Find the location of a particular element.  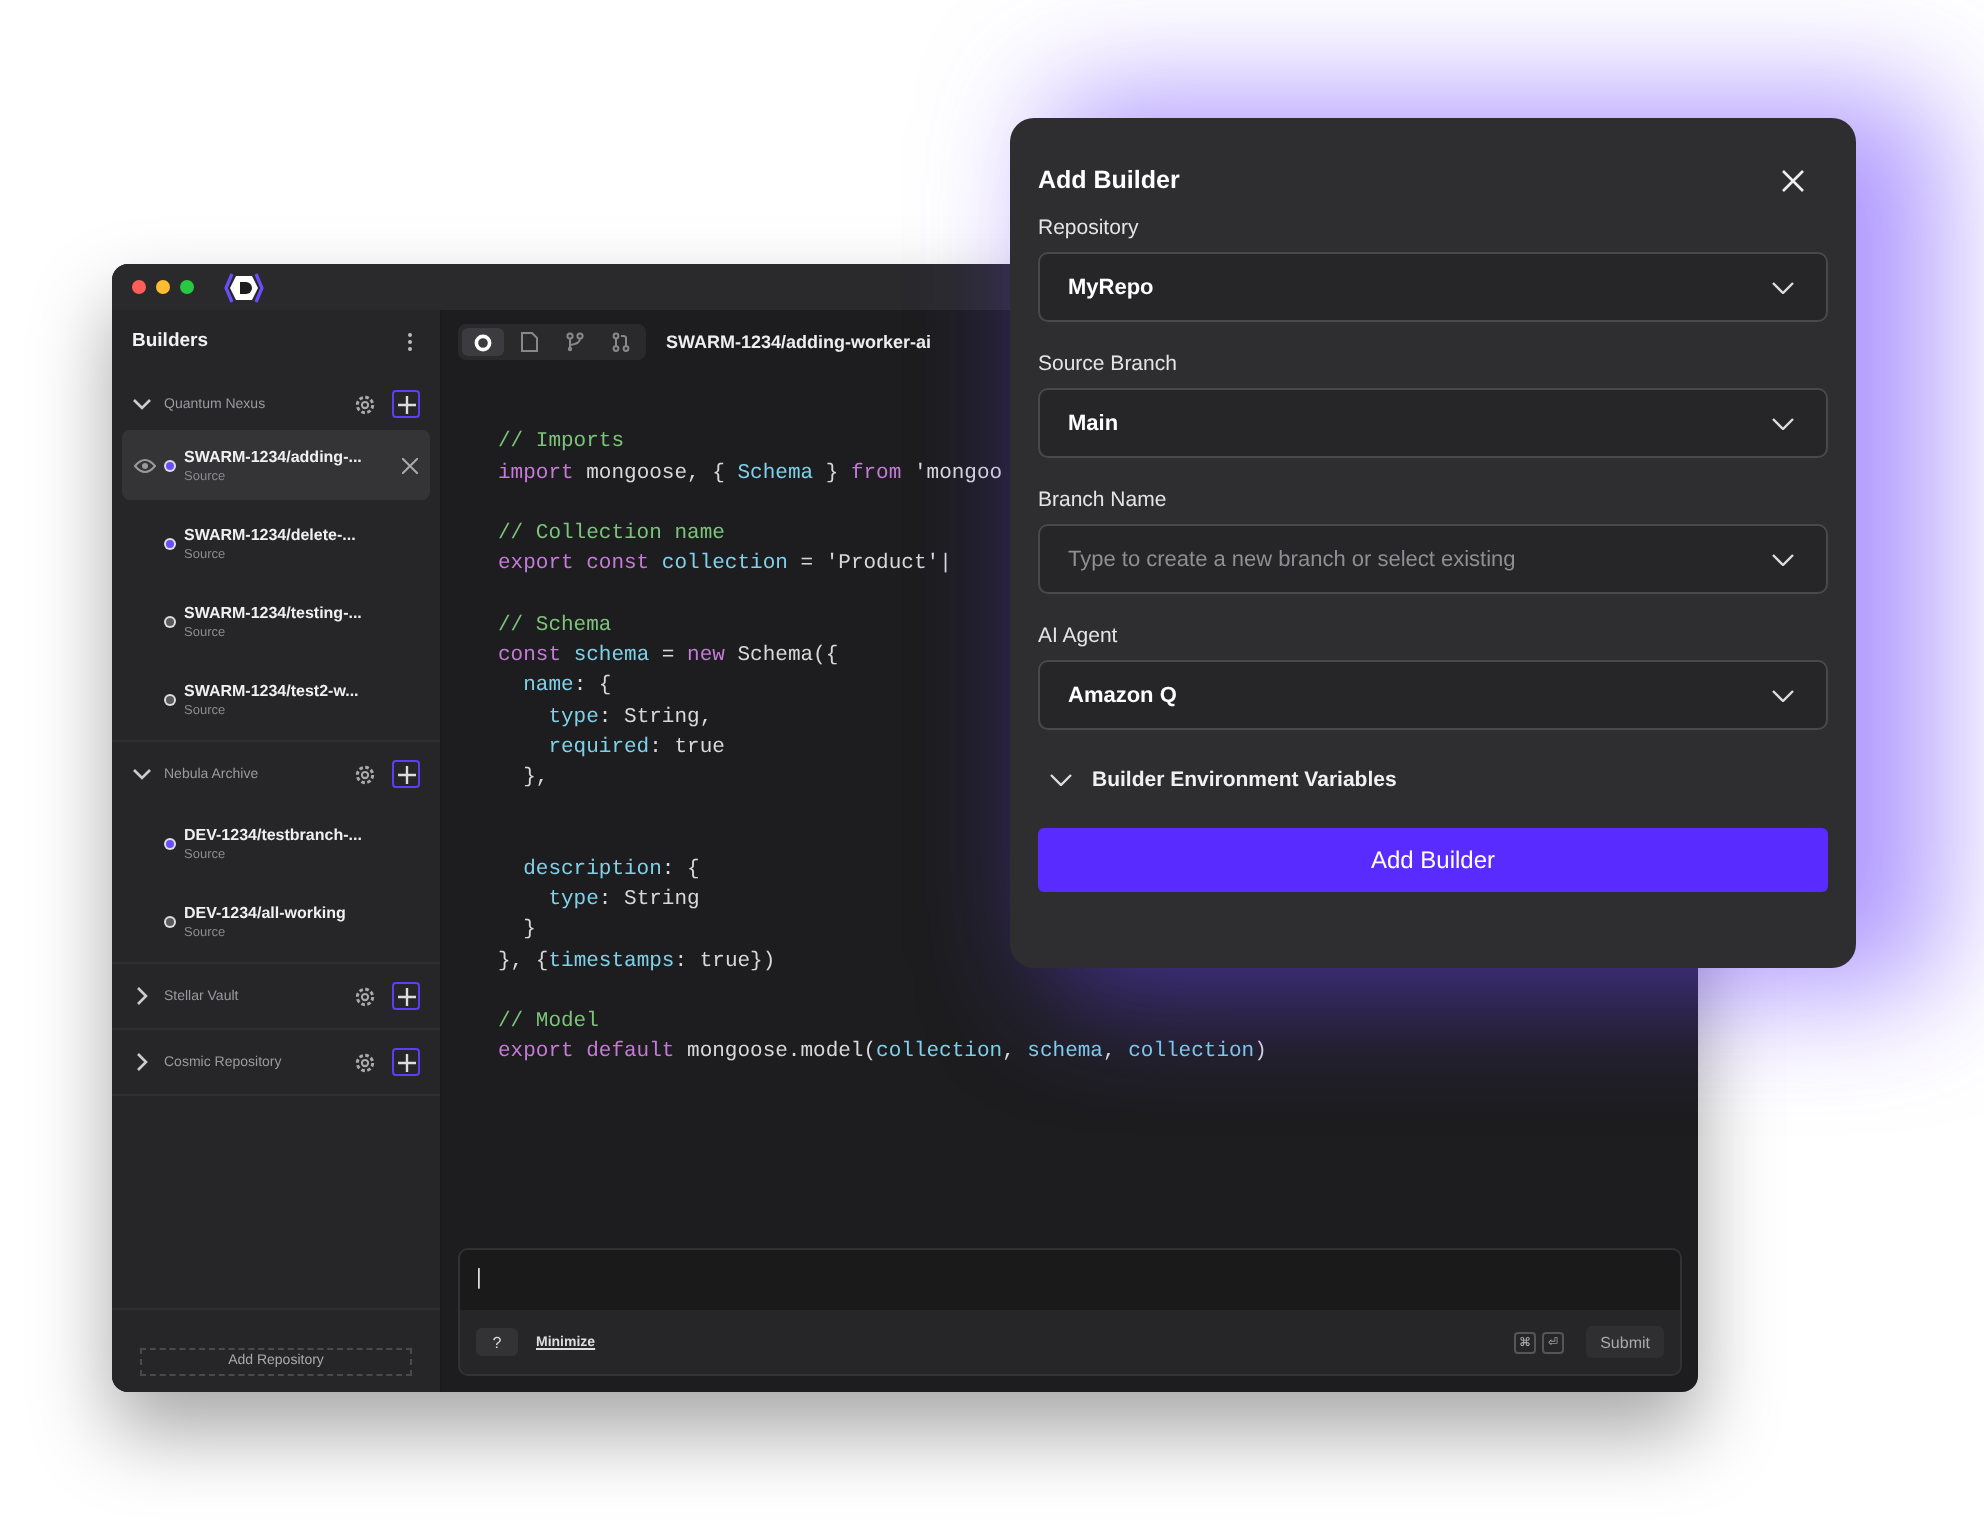

code-line: description: { is located at coordinates (610, 869).